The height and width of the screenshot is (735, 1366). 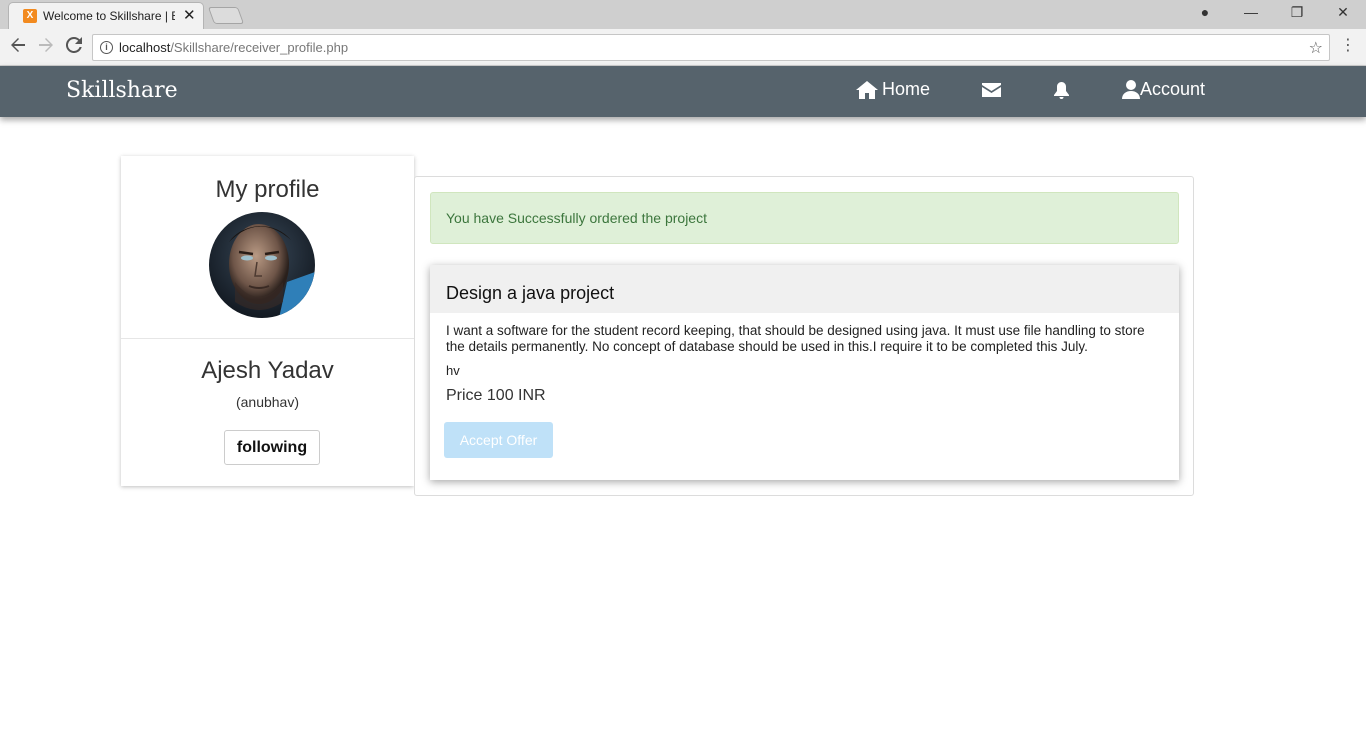 What do you see at coordinates (498, 440) in the screenshot?
I see `accept-offer-button: Accept Offer` at bounding box center [498, 440].